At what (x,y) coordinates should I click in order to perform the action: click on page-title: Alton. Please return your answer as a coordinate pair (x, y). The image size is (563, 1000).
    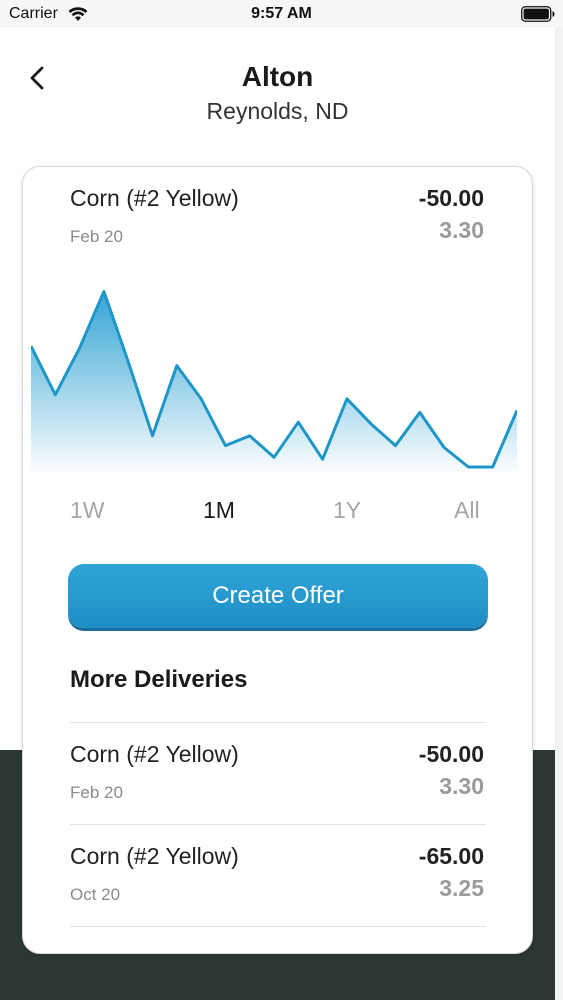
    Looking at the image, I should click on (277, 76).